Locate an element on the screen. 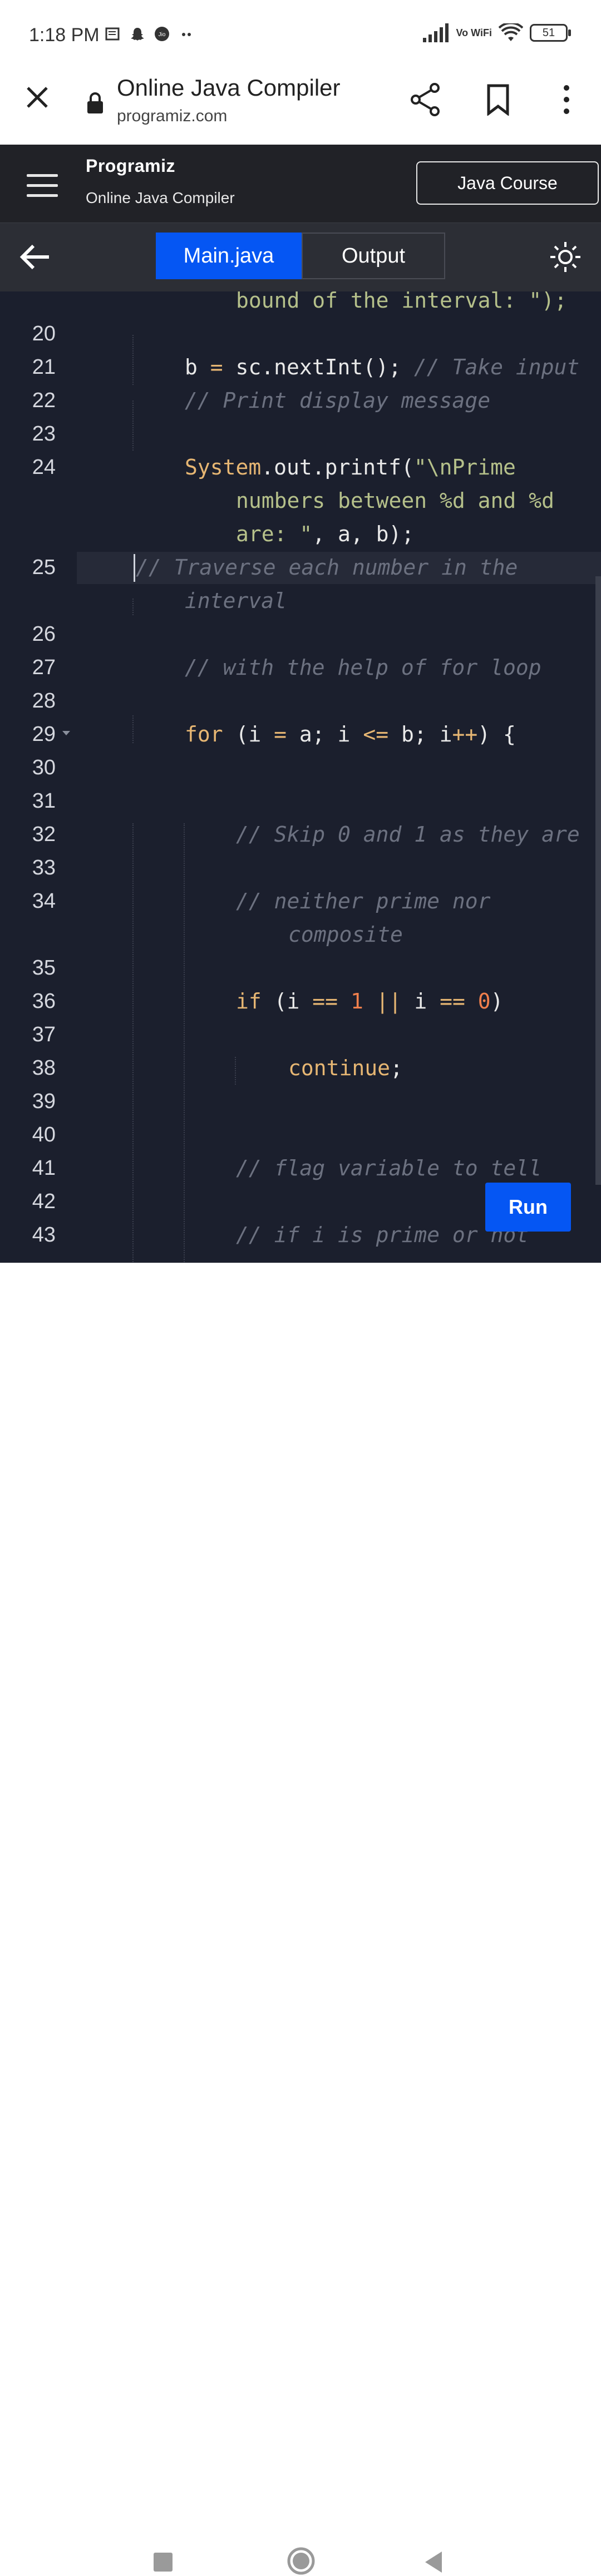 The image size is (601, 2576). code-line-active: 25 // Traverse each number in the is located at coordinates (300, 567).